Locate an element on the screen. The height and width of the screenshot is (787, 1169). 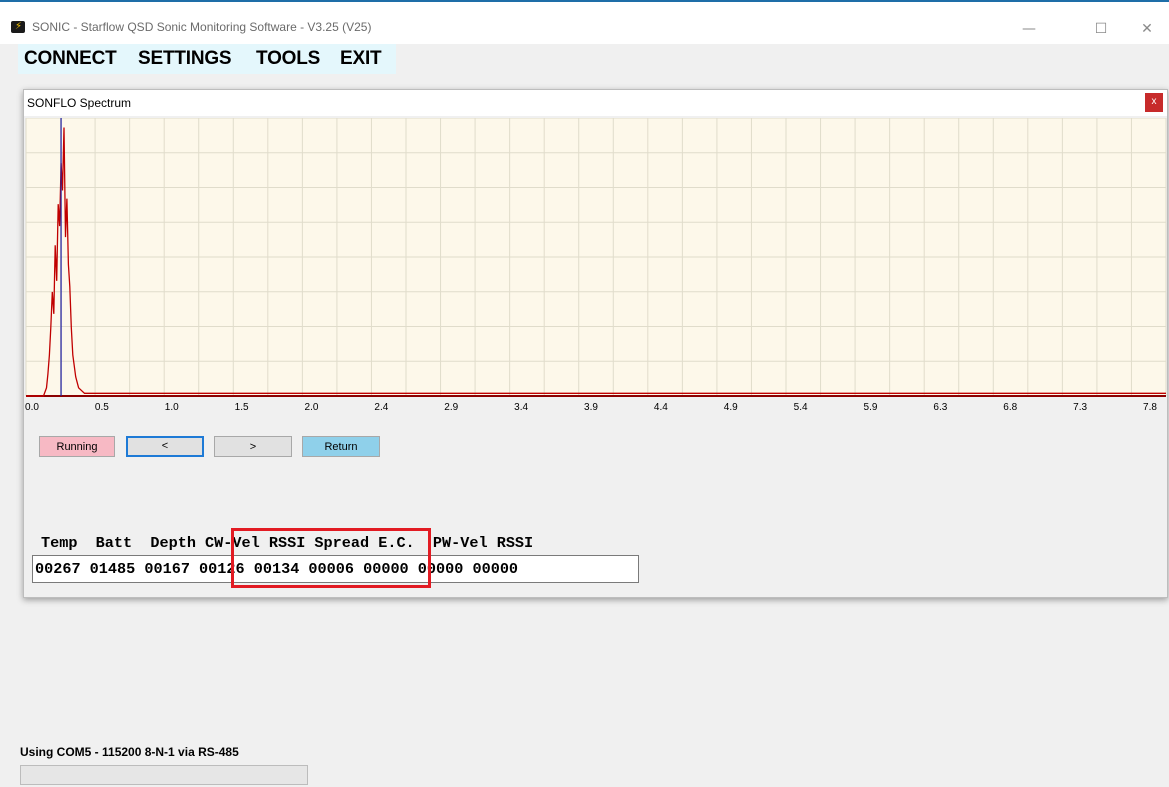
menu-item-exit: EXIT is located at coordinates (361, 59).